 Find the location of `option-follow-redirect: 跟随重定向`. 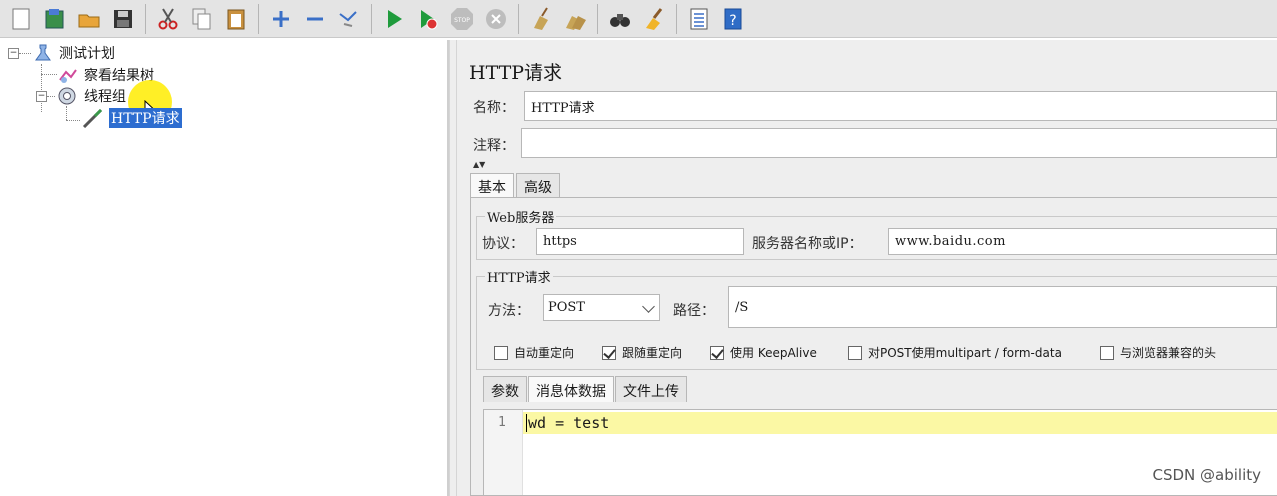

option-follow-redirect: 跟随重定向 is located at coordinates (642, 352).